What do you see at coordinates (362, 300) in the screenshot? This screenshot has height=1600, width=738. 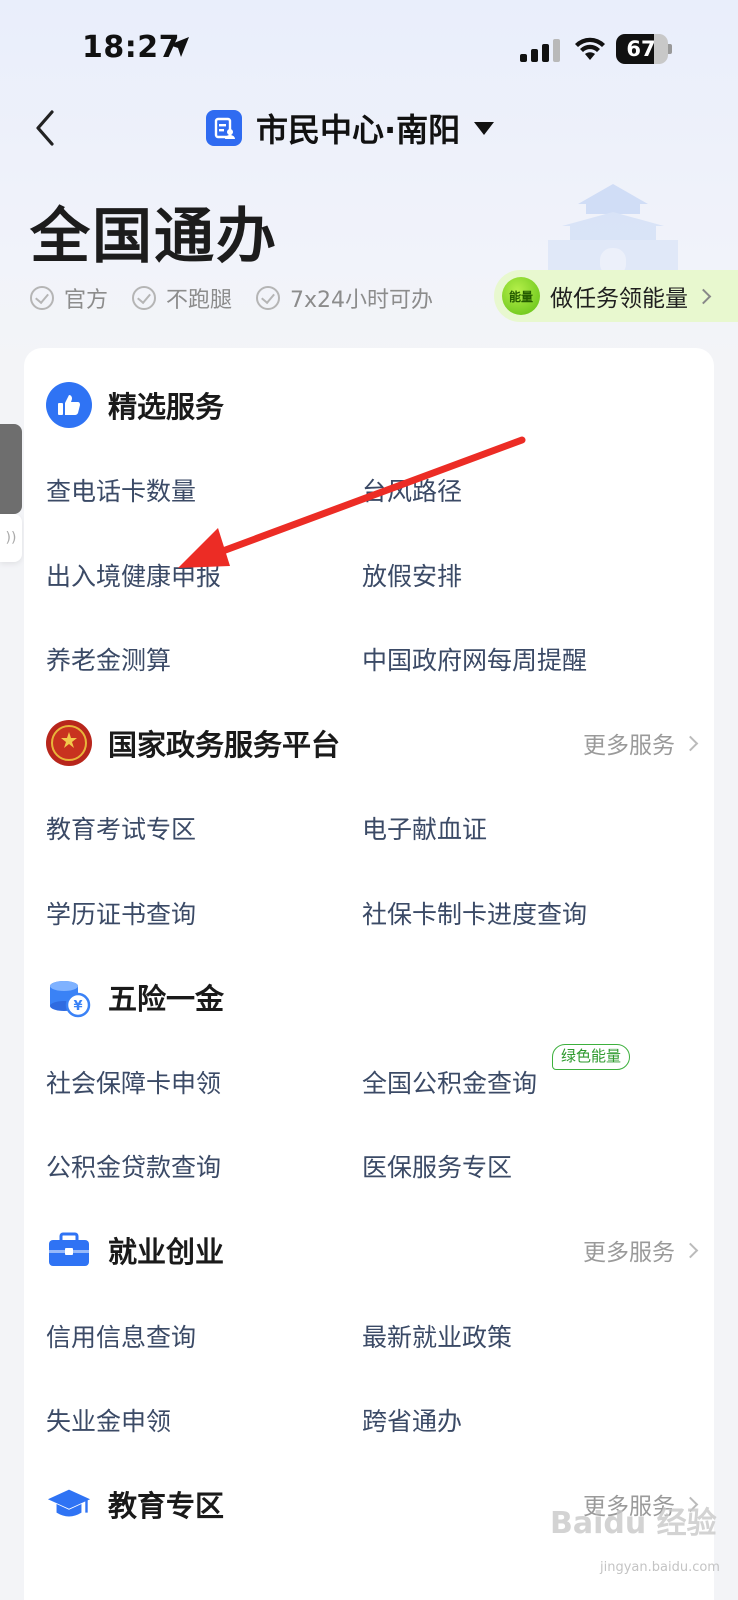 I see `tag-label: 7x24小时可办` at bounding box center [362, 300].